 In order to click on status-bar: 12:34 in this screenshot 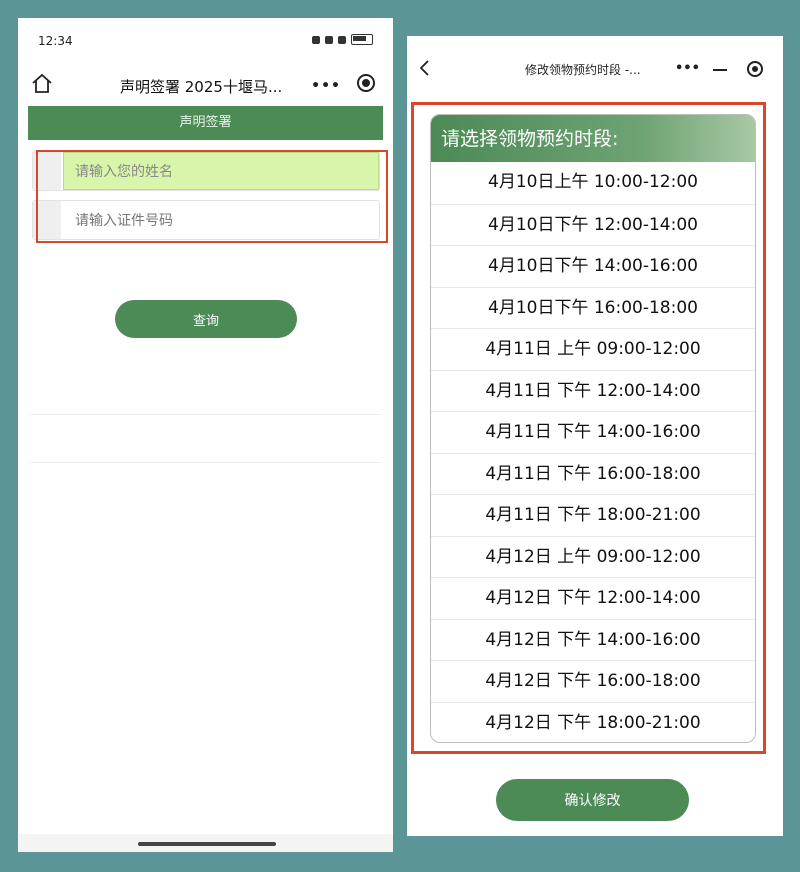, I will do `click(205, 41)`.